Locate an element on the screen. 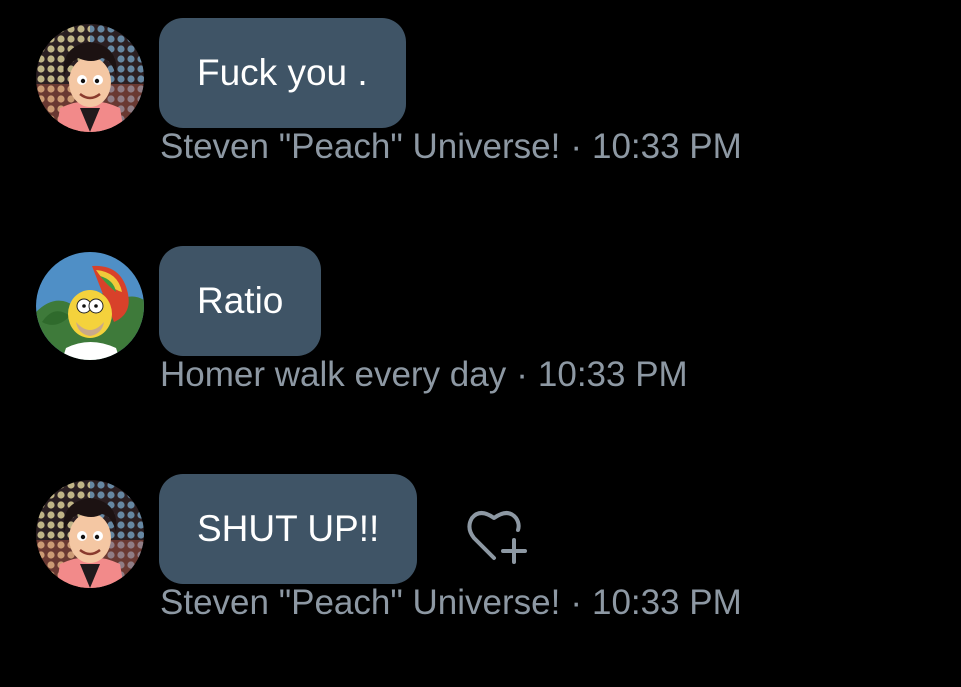  message-bubble: Ratio is located at coordinates (240, 301).